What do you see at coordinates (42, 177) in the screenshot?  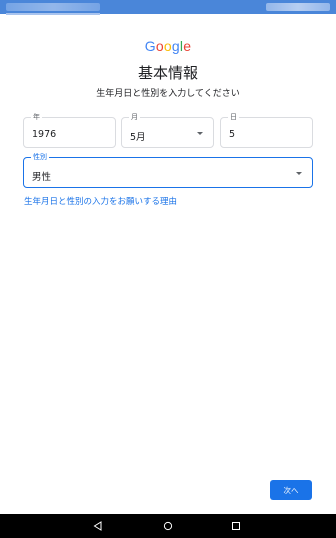 I see `gender-value: 男性` at bounding box center [42, 177].